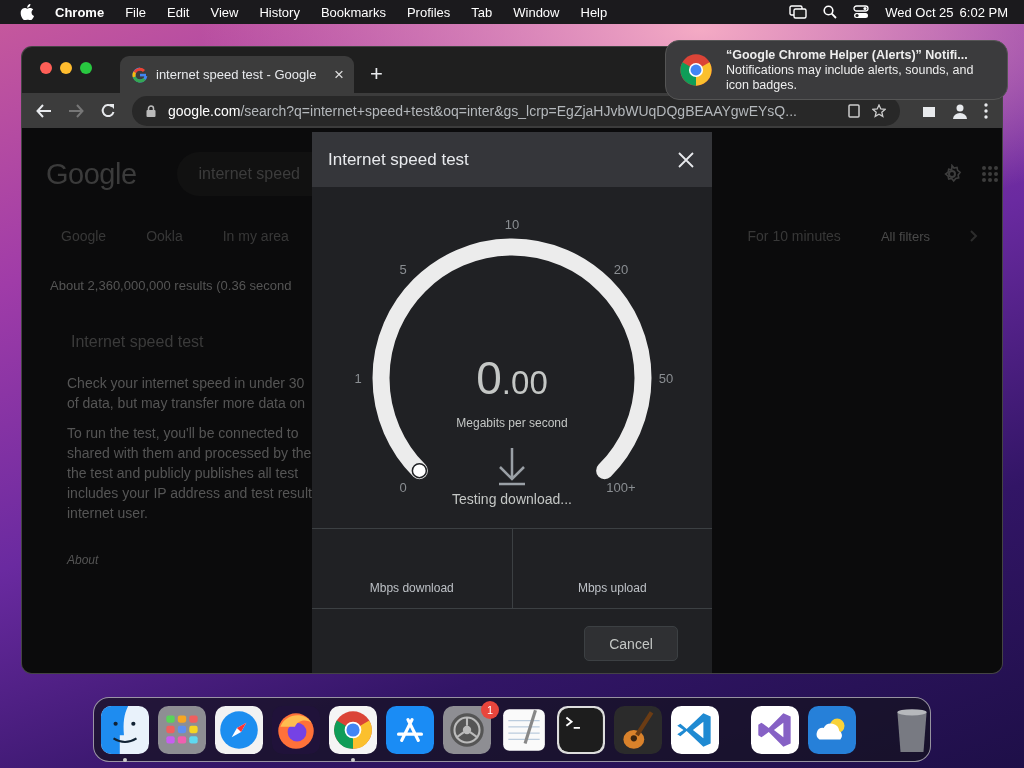  What do you see at coordinates (108, 110) in the screenshot?
I see `reload-icon` at bounding box center [108, 110].